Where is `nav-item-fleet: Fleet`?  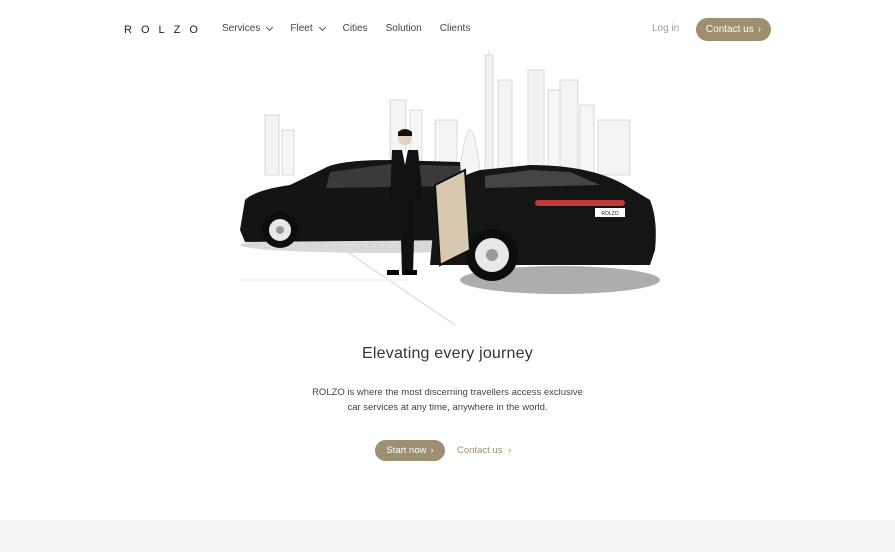 nav-item-fleet: Fleet is located at coordinates (308, 28).